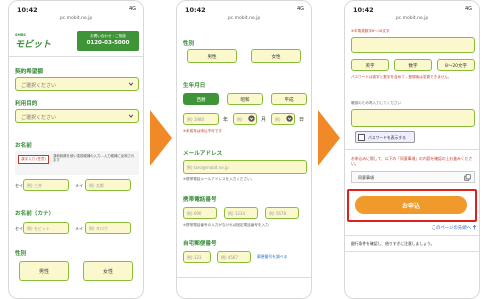 The image size is (489, 299). Describe the element at coordinates (272, 257) in the screenshot. I see `zip-lookup-link: 郵便番号を調べる` at that location.